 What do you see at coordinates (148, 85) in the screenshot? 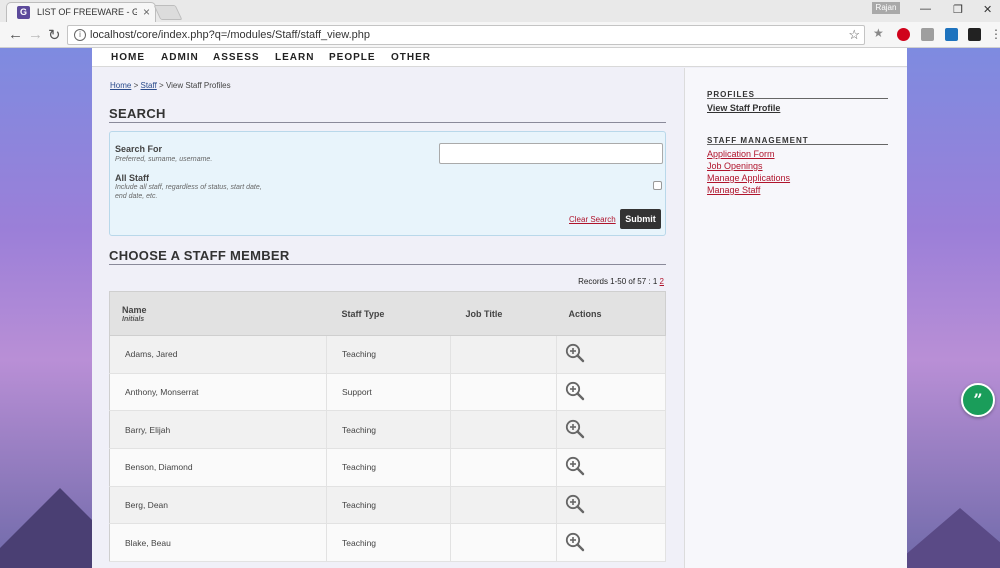
I see `breadcrumb-staff: Staff` at bounding box center [148, 85].